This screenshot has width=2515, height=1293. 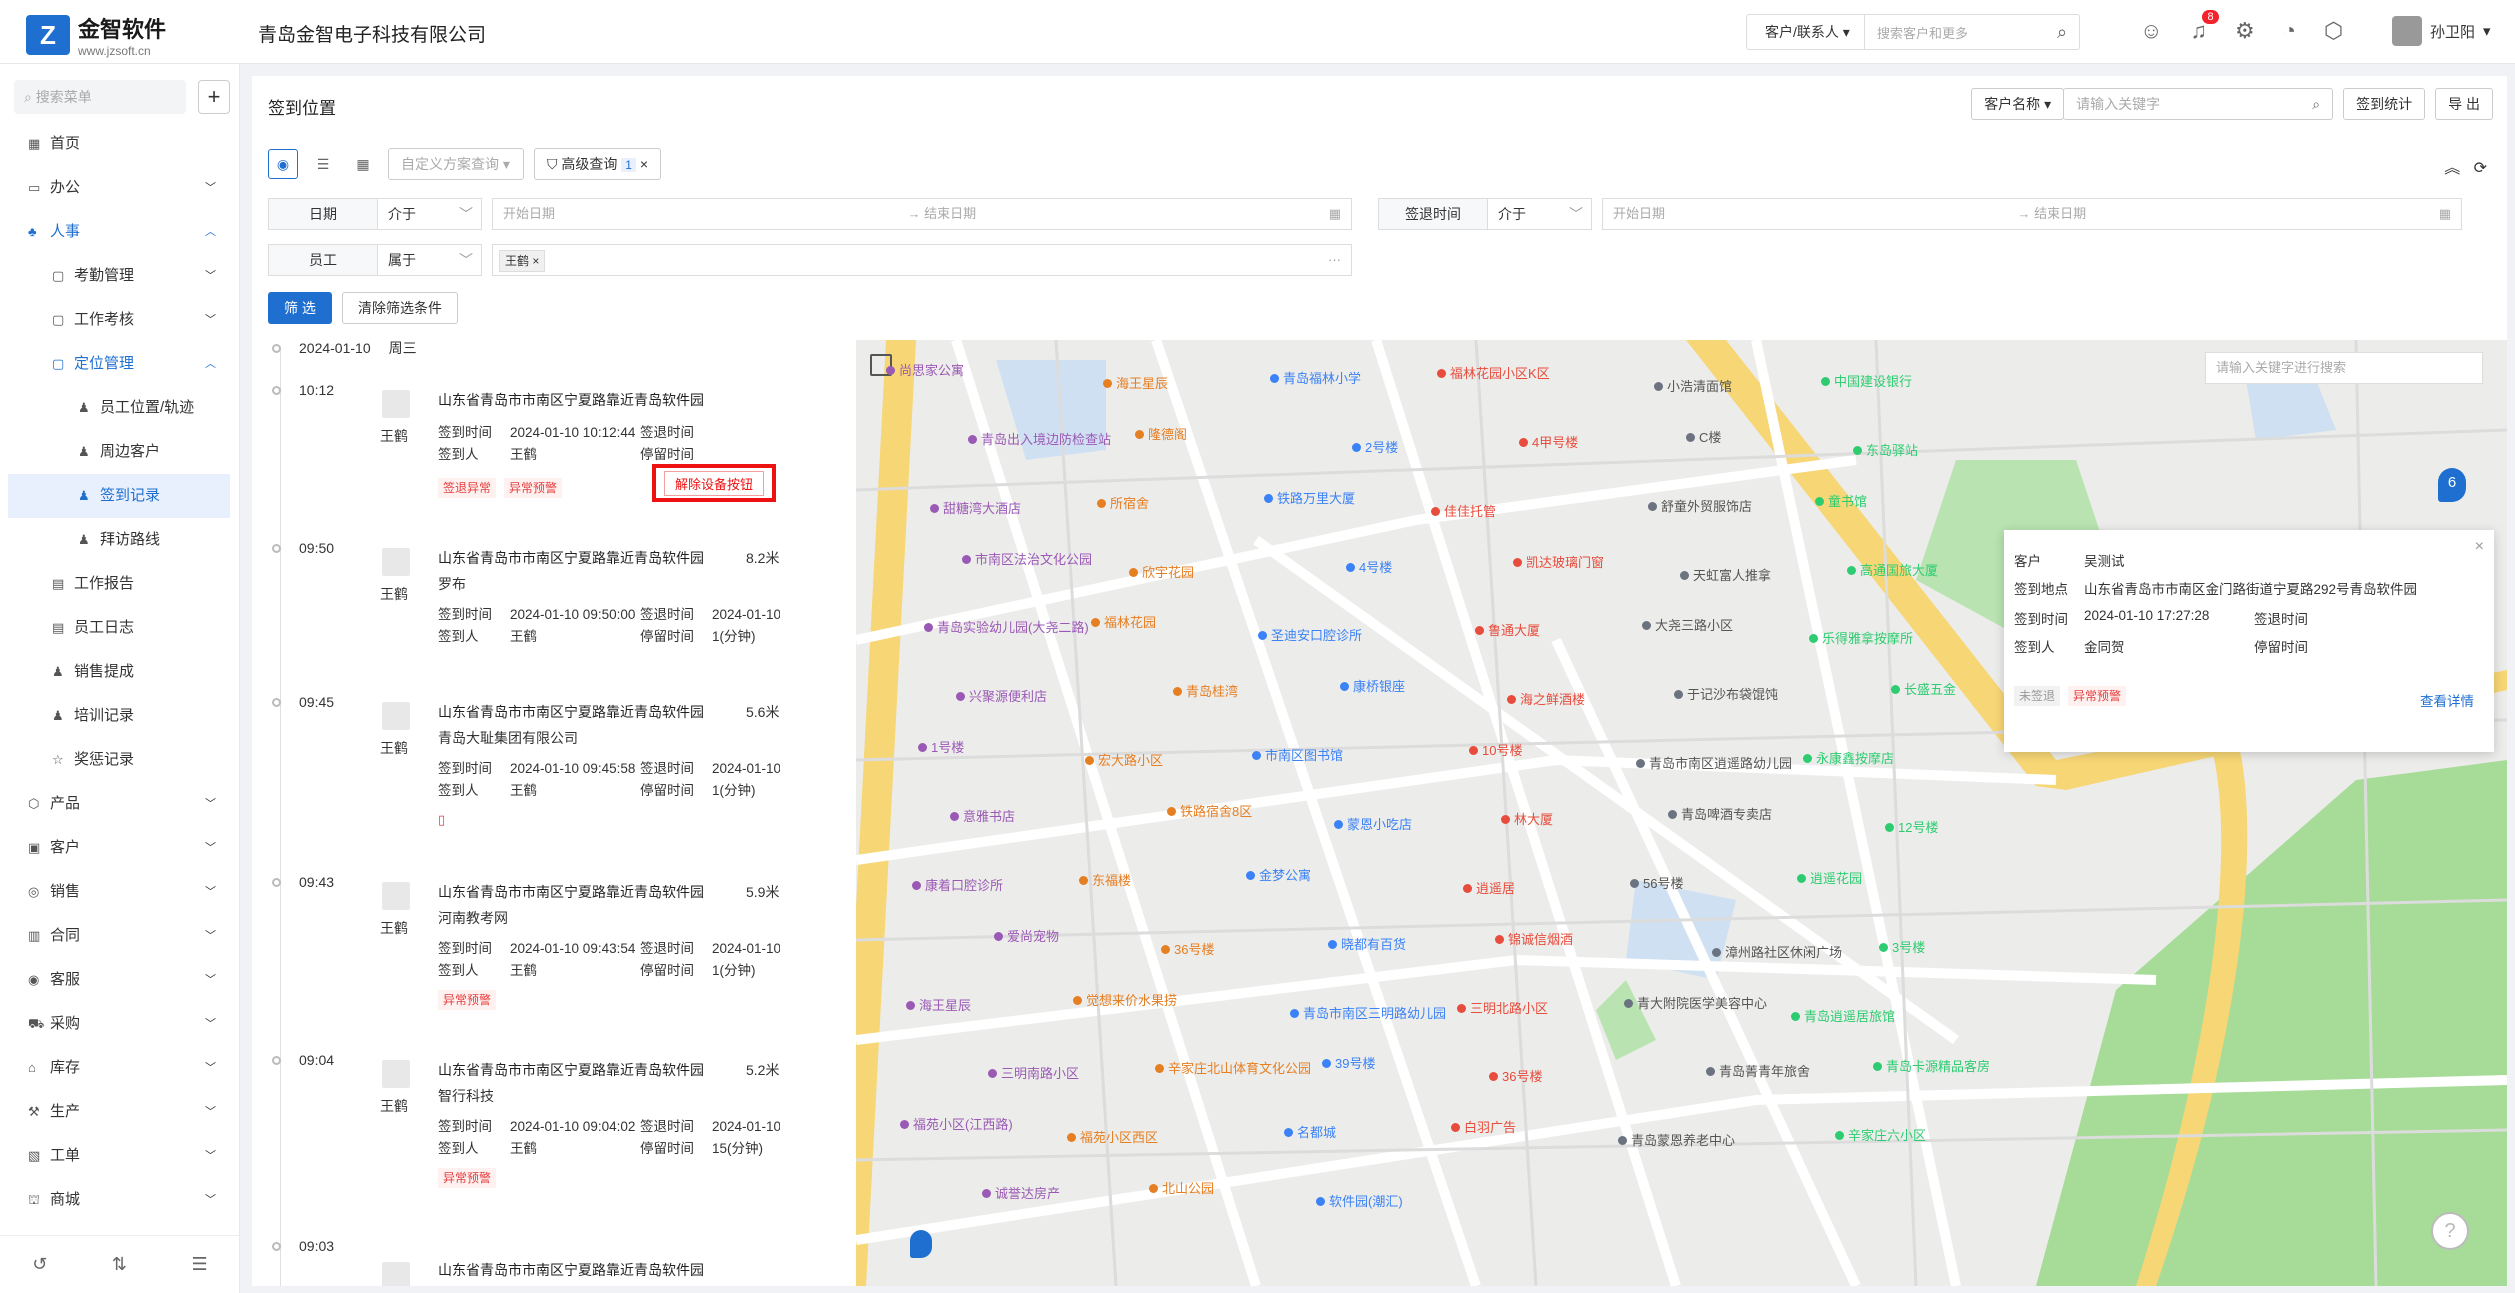 What do you see at coordinates (119, 232) in the screenshot?
I see `sidebar-item-hr: ♣ 人事 ︿` at bounding box center [119, 232].